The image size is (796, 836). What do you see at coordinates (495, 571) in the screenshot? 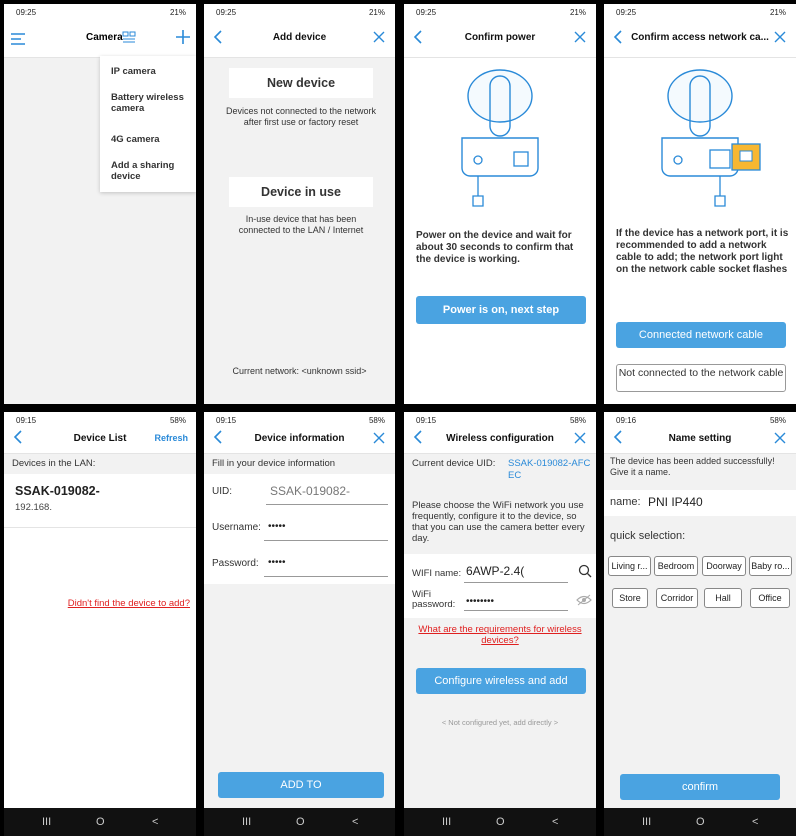
I see `wifi-name-field: 6AWP-2.4(` at bounding box center [495, 571].